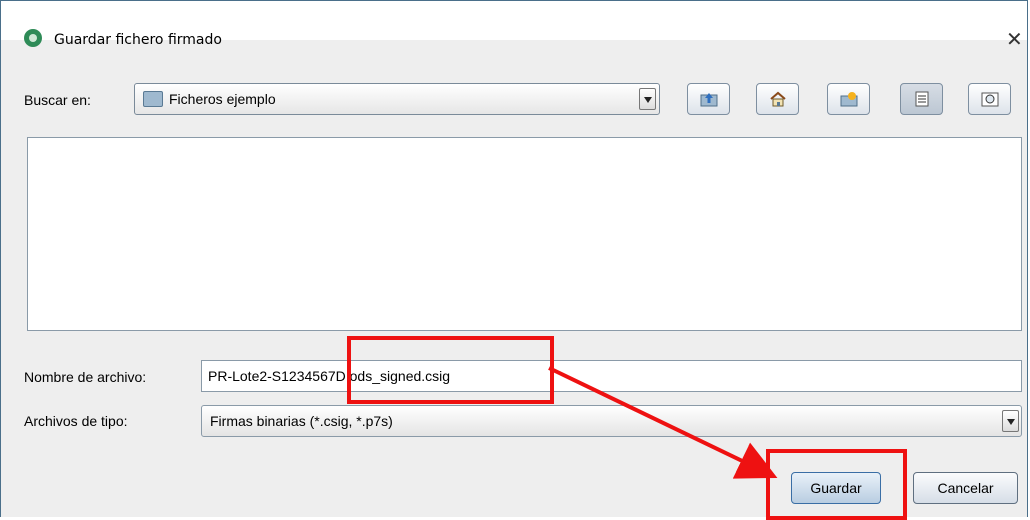 The width and height of the screenshot is (1030, 520). Describe the element at coordinates (611, 421) in the screenshot. I see `filetype-combo: Firmas binarias (*.csig, *.p7s)` at that location.